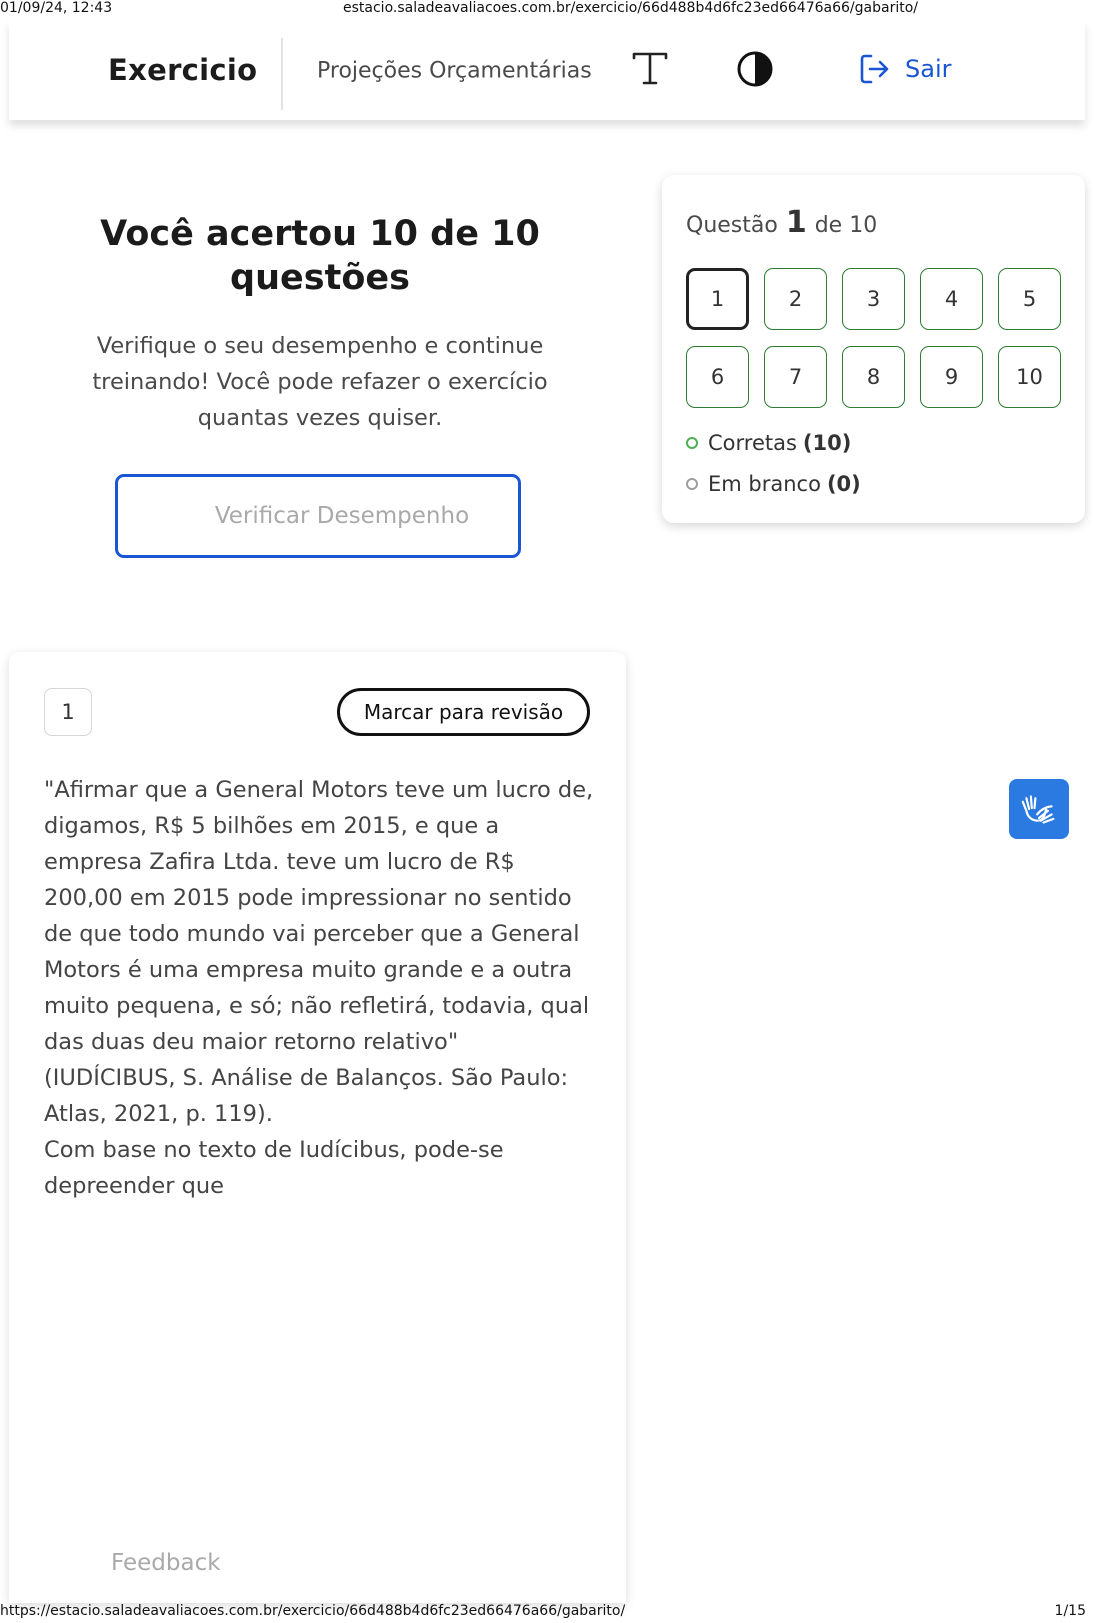 Image resolution: width=1094 pixels, height=1623 pixels. Describe the element at coordinates (873, 299) in the screenshot. I see `question-button: 3` at that location.